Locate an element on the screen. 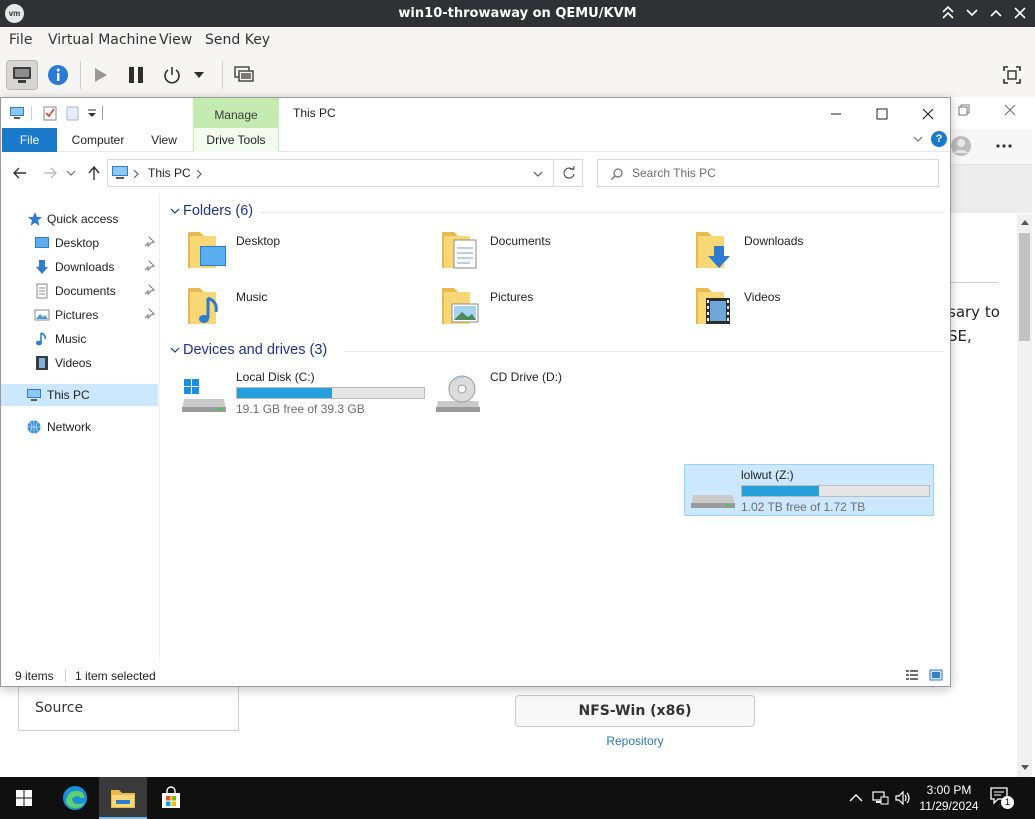 Image resolution: width=1035 pixels, height=819 pixels. menu-view: View is located at coordinates (175, 40).